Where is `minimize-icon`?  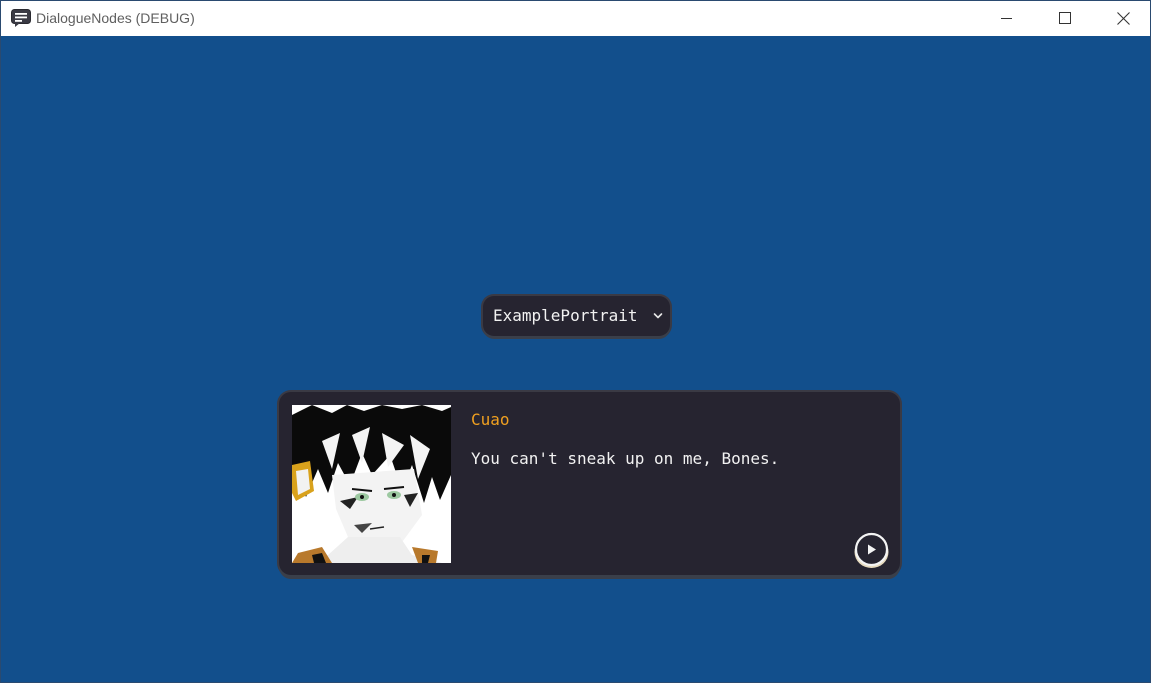
minimize-icon is located at coordinates (1006, 18).